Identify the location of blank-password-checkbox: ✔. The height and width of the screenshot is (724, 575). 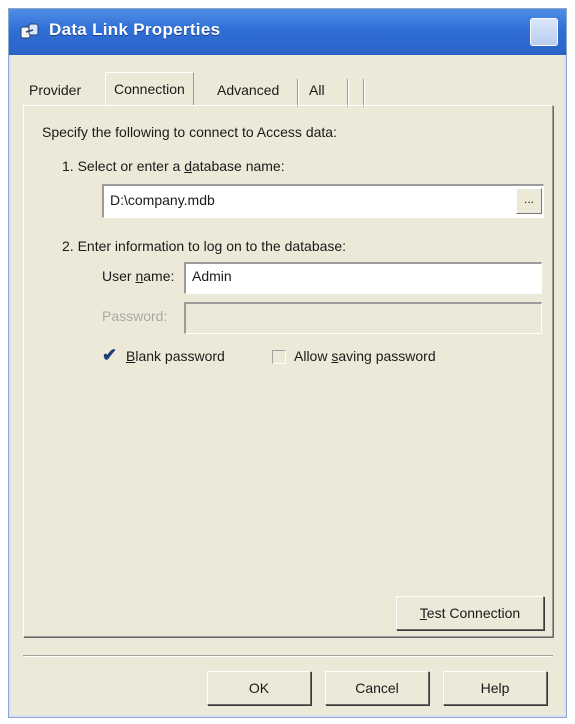
(110, 355).